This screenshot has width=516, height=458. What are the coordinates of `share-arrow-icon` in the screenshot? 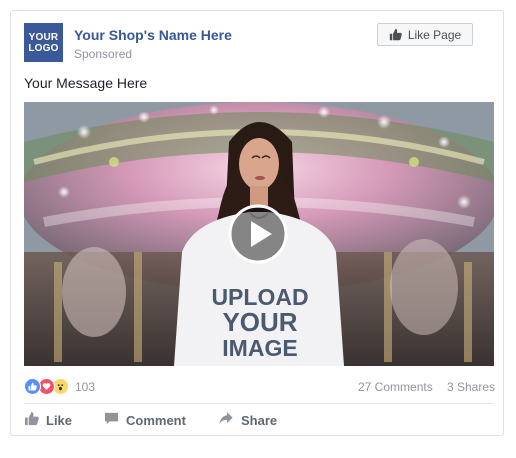 It's located at (226, 420).